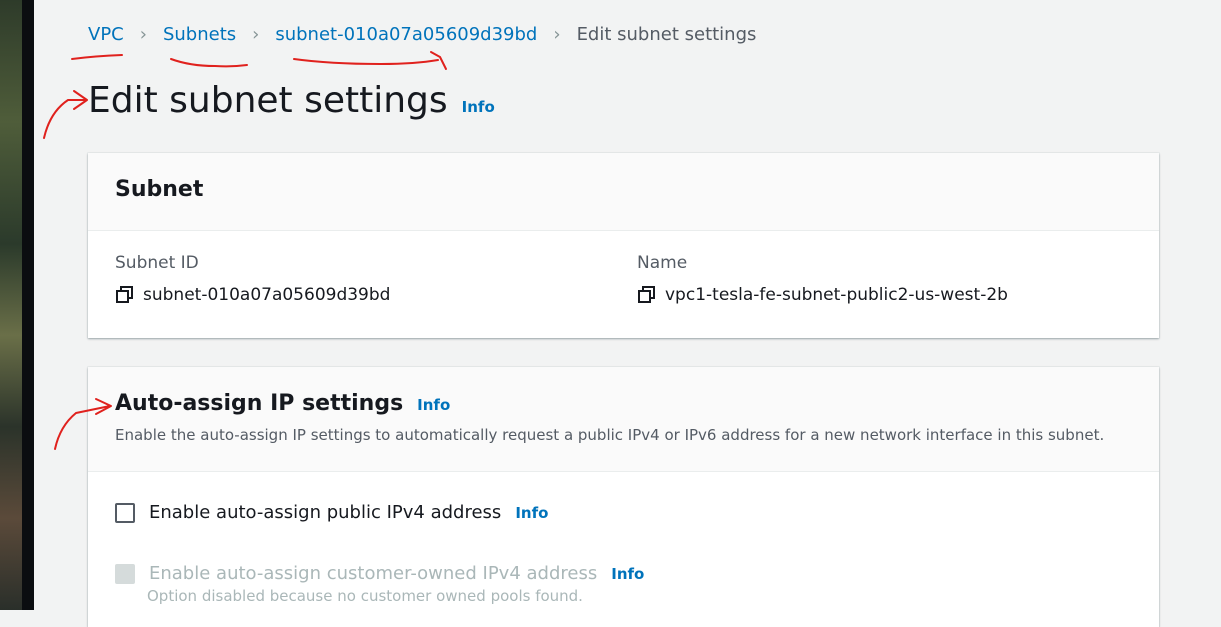 Image resolution: width=1221 pixels, height=627 pixels. What do you see at coordinates (325, 512) in the screenshot?
I see `public-ipv4-label: Enable auto-assign public IPv4 address` at bounding box center [325, 512].